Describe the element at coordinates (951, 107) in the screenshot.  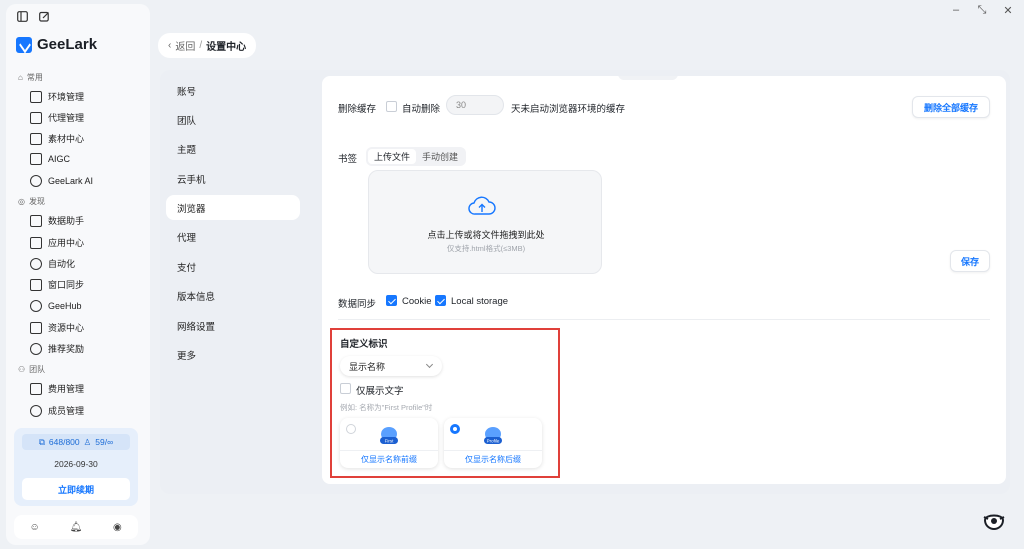
I see `delete-all-cache-button: 删除全部缓存` at that location.